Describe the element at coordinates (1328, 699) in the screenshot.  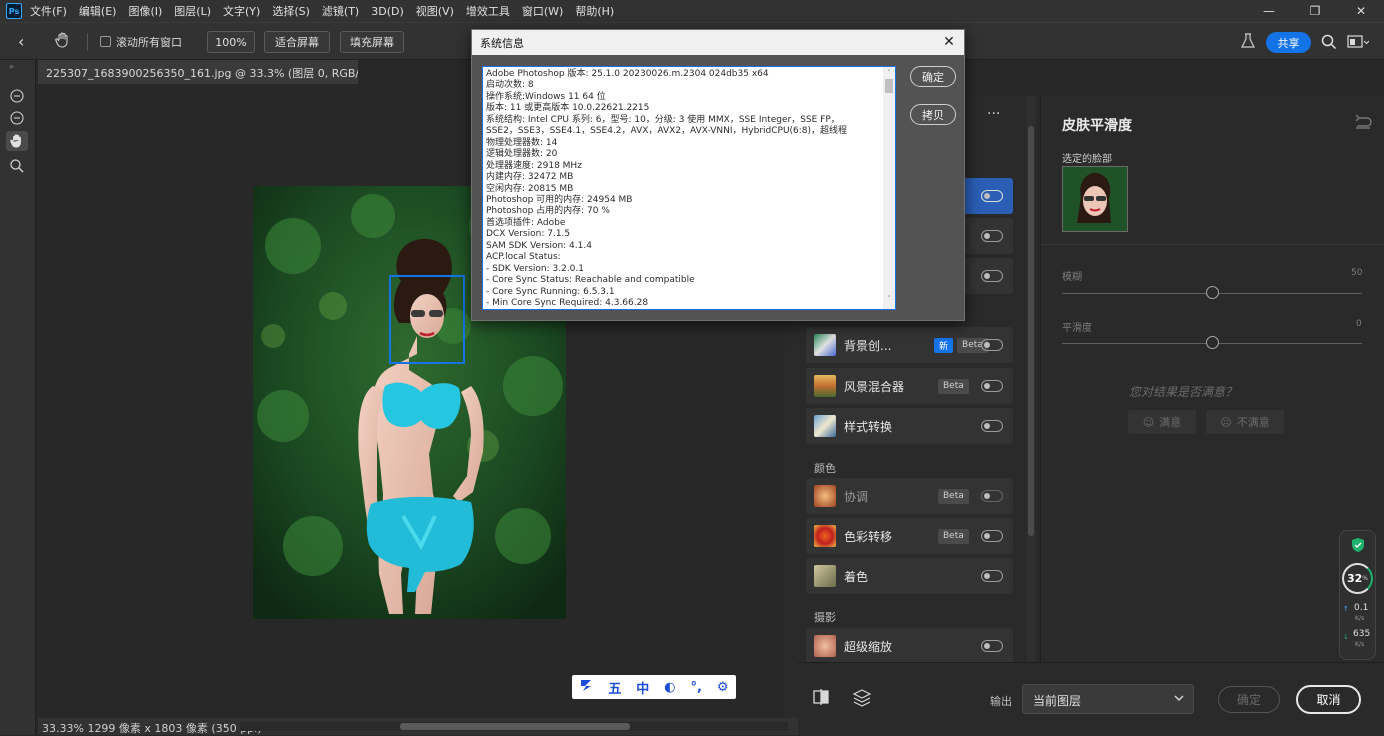
I see `cancel-button: 取消` at that location.